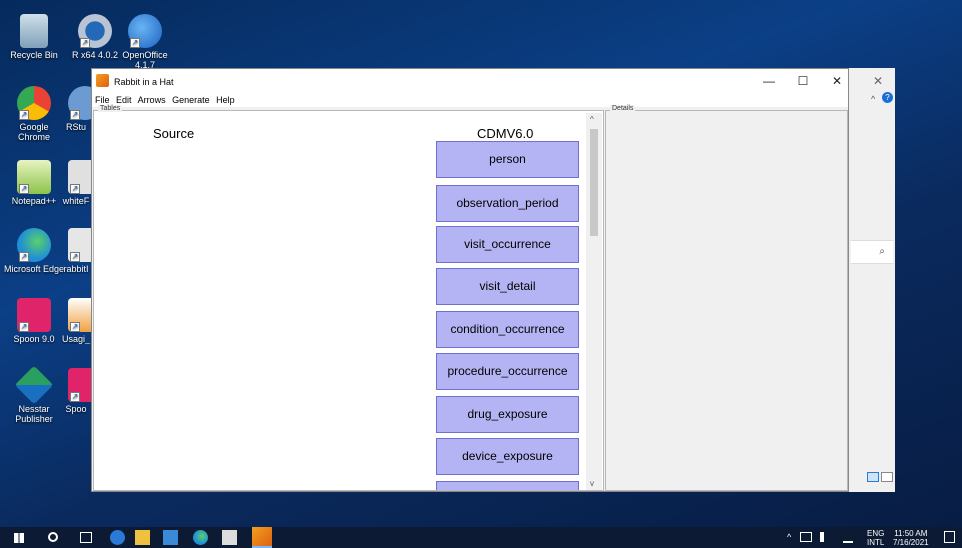 The width and height of the screenshot is (962, 548). I want to click on table-next-partial, so click(507, 485).